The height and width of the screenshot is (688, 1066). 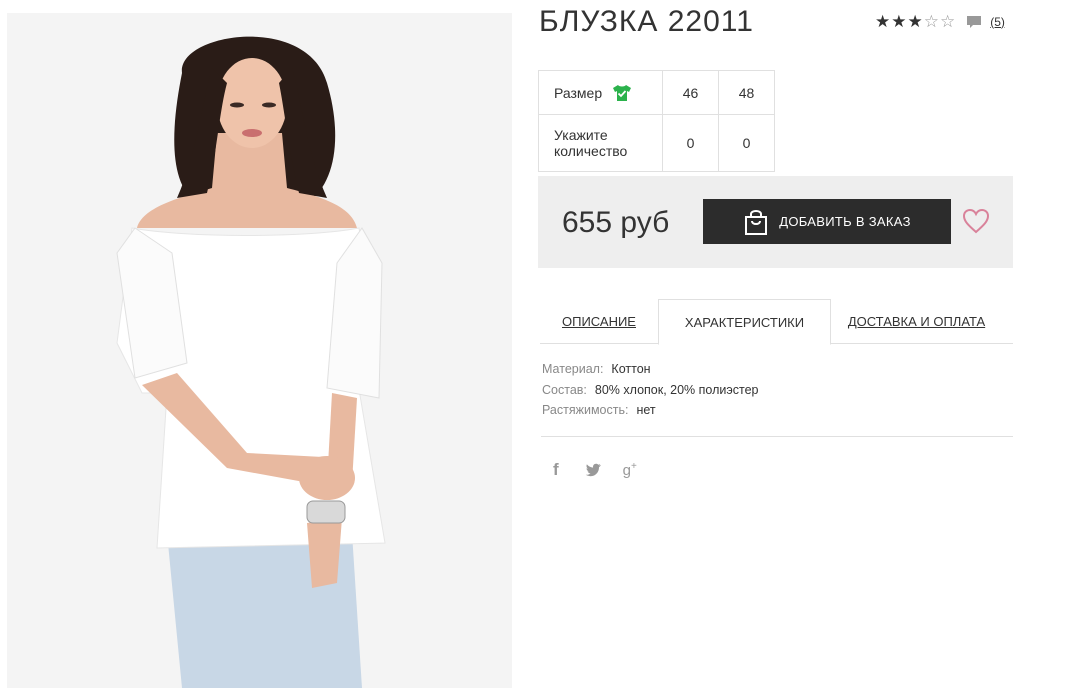 I want to click on review-count-link: (5), so click(x=997, y=22).